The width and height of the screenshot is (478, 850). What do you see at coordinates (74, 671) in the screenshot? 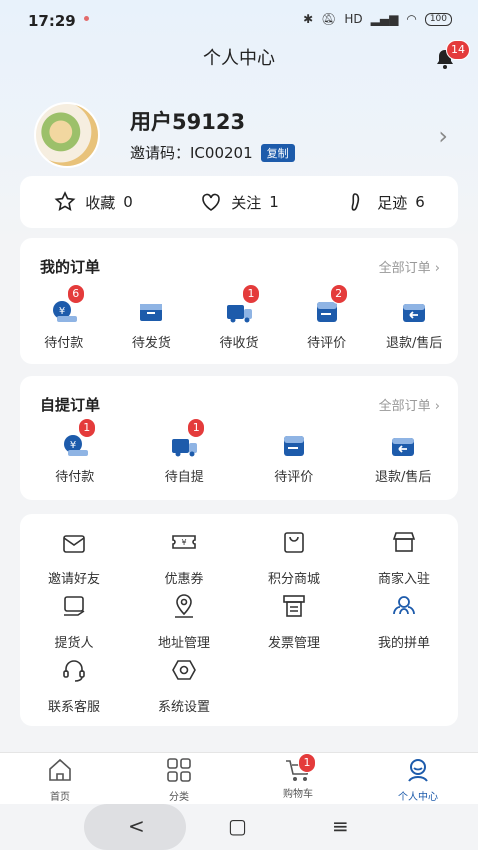
I see `headset-icon` at bounding box center [74, 671].